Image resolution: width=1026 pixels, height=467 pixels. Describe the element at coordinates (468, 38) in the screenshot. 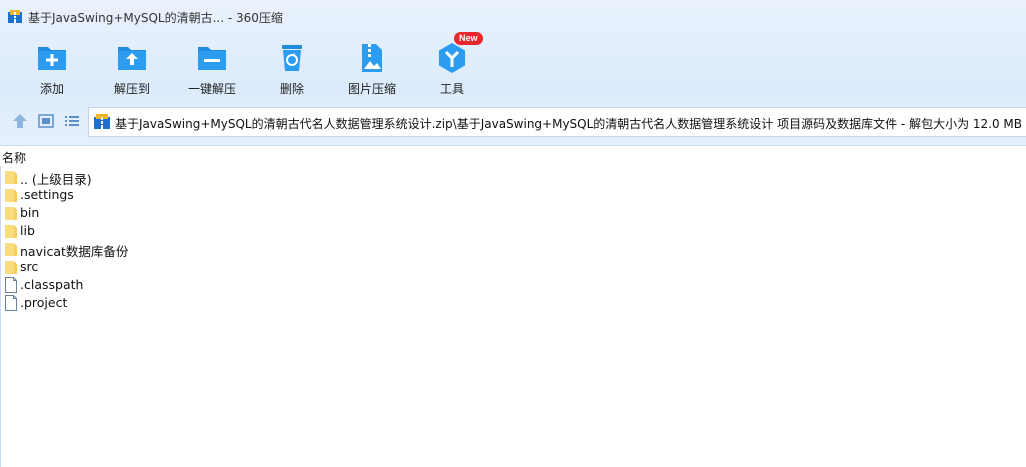

I see `new-badge: New` at that location.